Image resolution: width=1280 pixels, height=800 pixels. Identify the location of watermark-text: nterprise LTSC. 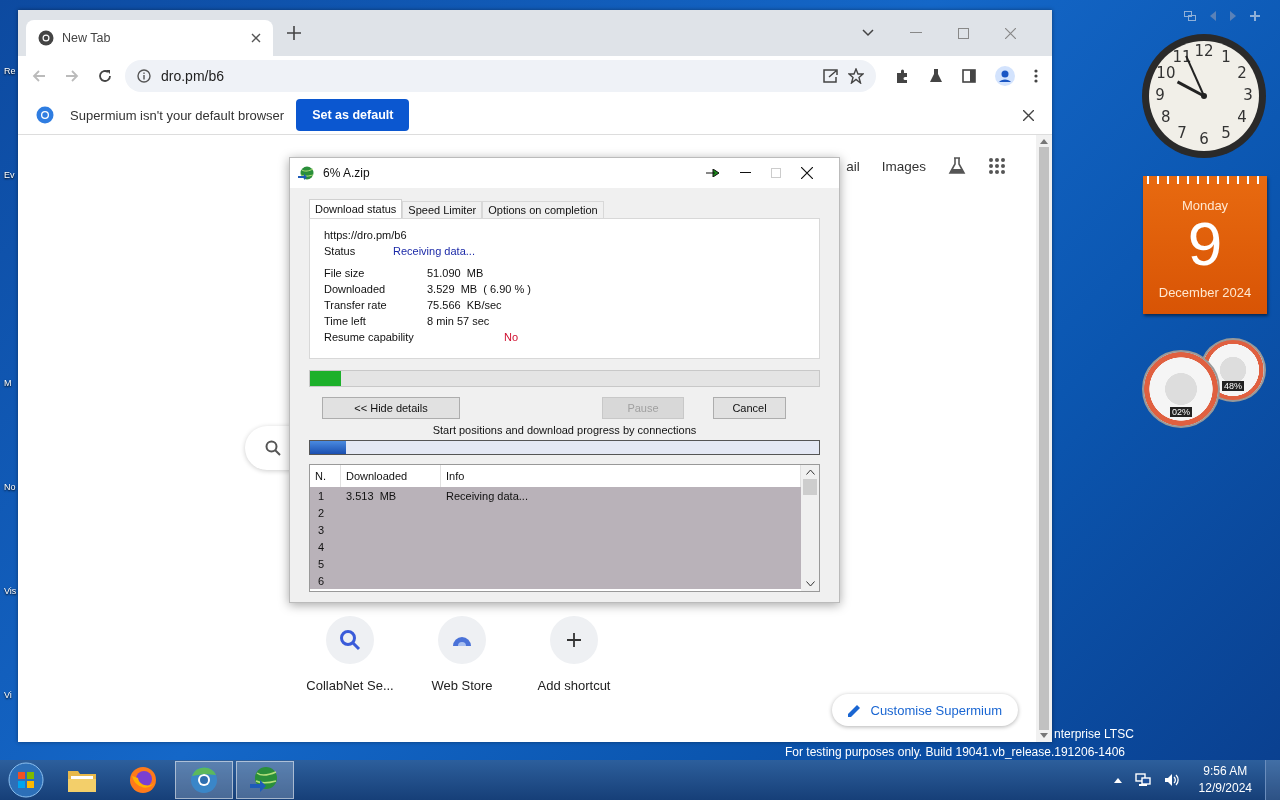
(1094, 734).